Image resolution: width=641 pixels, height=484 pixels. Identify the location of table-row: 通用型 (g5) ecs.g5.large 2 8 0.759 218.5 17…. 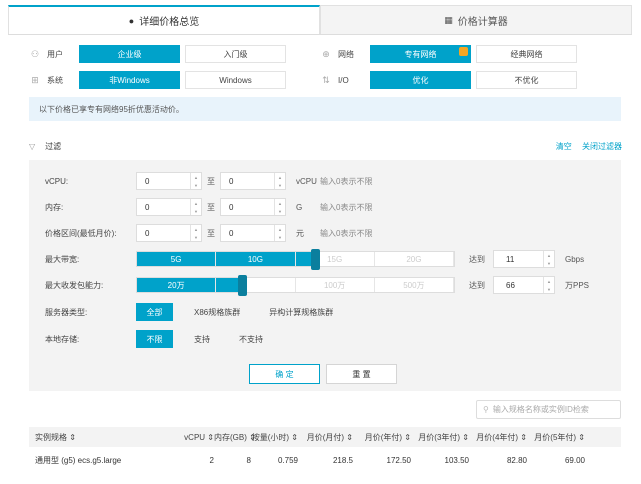
(325, 460).